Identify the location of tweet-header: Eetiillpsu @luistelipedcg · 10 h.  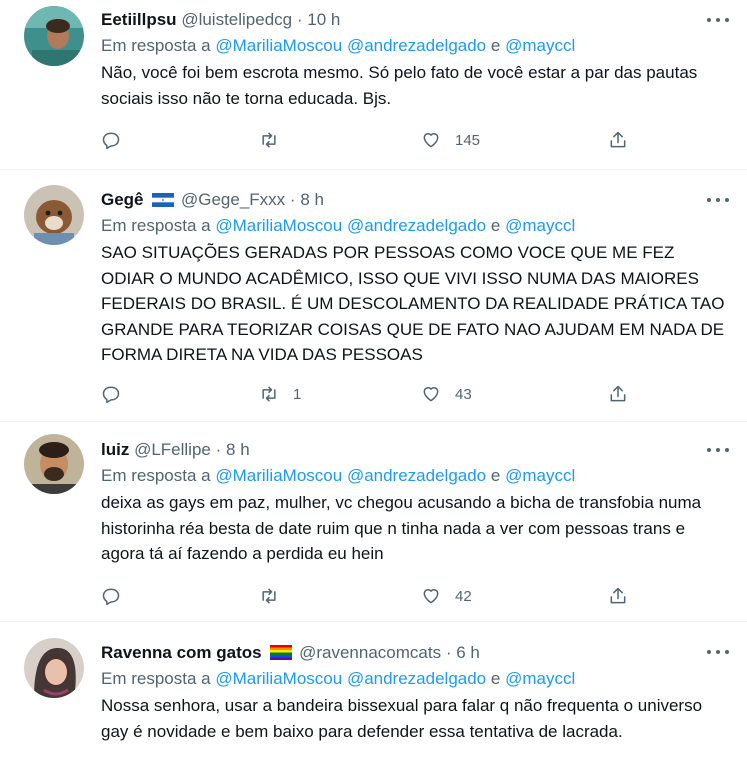
(414, 20).